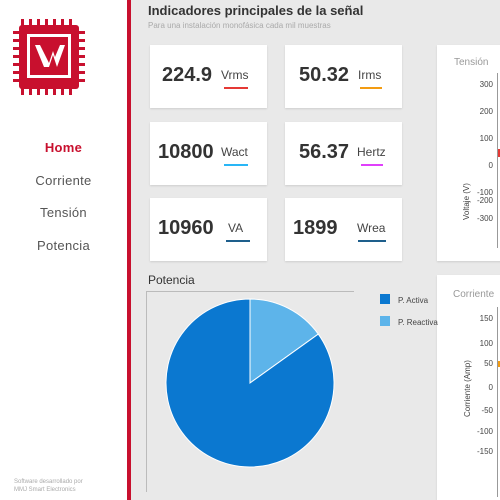 This screenshot has height=500, width=500. Describe the element at coordinates (471, 62) in the screenshot. I see `voltage-chart-title: Tensión` at that location.